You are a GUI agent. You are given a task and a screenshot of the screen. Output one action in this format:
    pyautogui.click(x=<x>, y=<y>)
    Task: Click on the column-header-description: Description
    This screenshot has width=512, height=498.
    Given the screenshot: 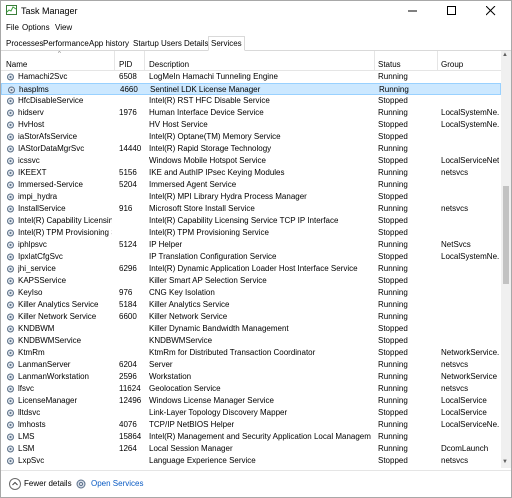 What is the action you would take?
    pyautogui.click(x=169, y=64)
    